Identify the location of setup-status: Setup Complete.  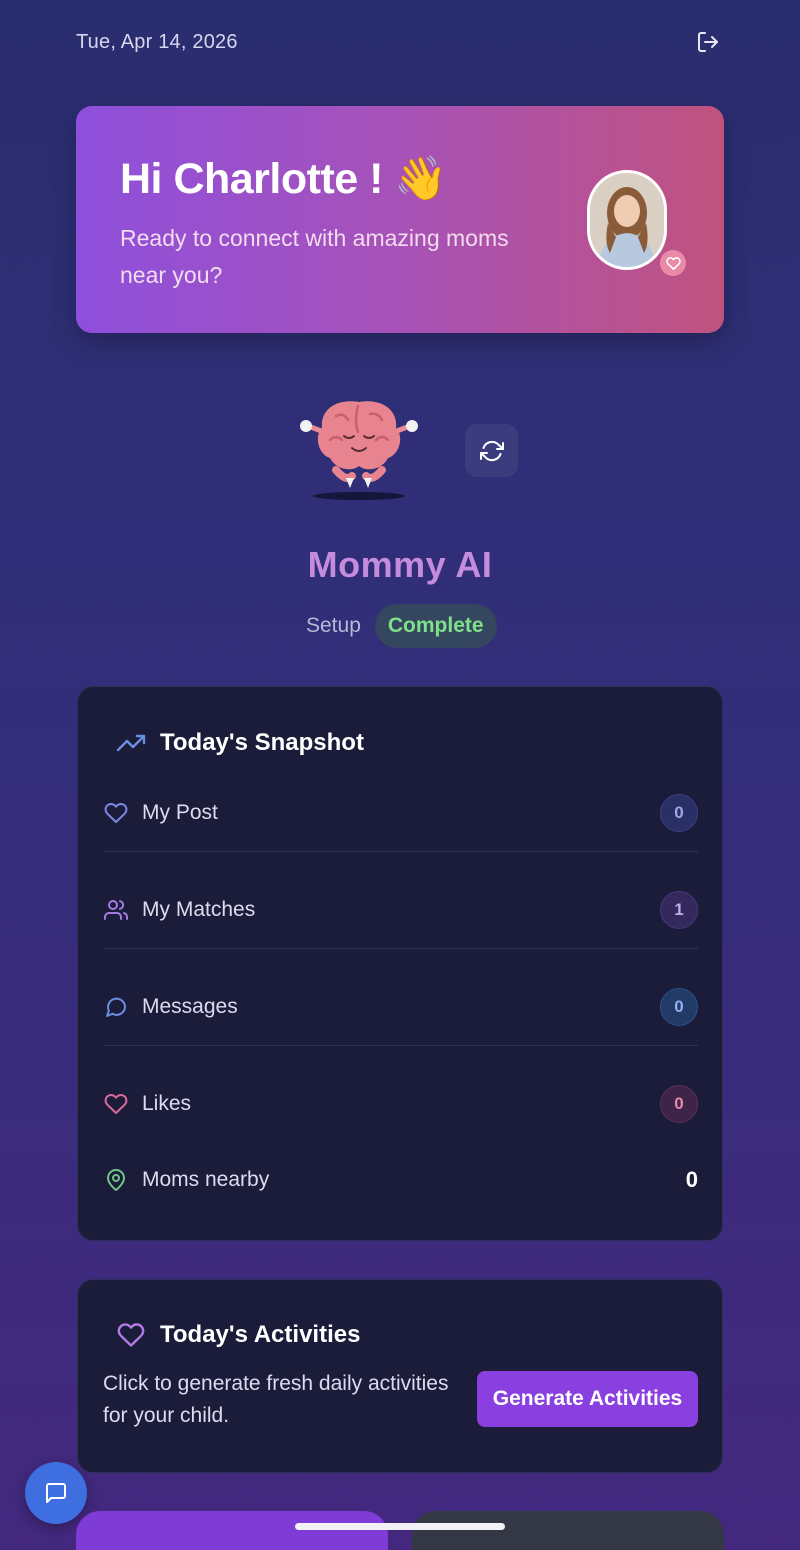
(401, 626).